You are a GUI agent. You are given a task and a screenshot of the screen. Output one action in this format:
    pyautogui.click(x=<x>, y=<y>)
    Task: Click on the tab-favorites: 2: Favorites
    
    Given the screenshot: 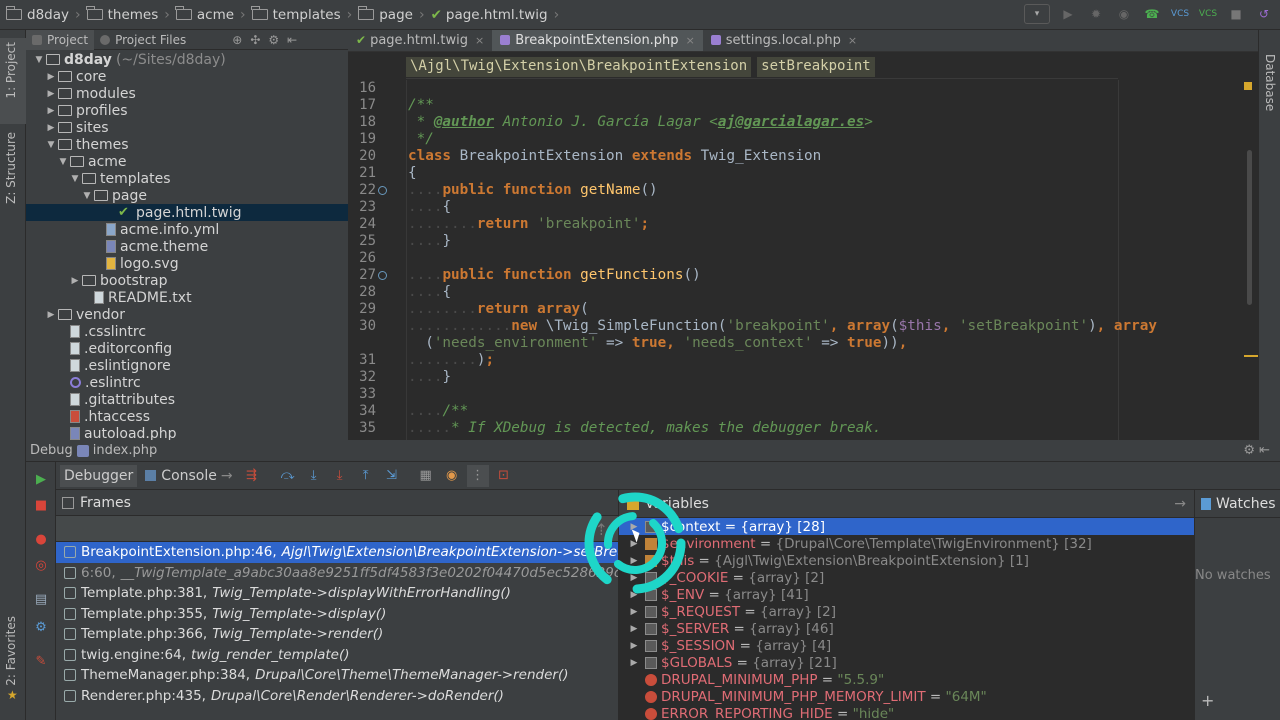 What is the action you would take?
    pyautogui.click(x=11, y=651)
    